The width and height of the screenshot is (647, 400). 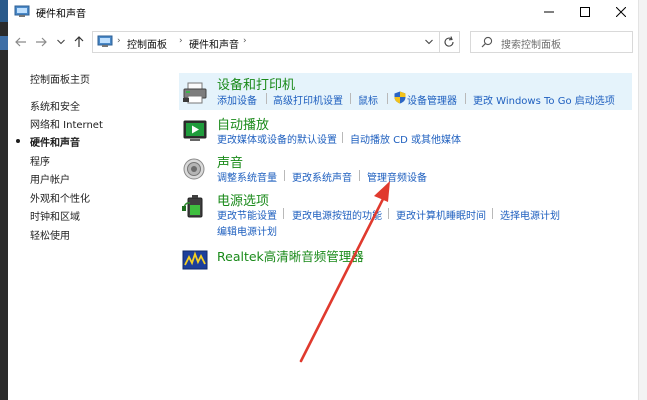 I want to click on link-add-device: 添加设备, so click(x=237, y=99).